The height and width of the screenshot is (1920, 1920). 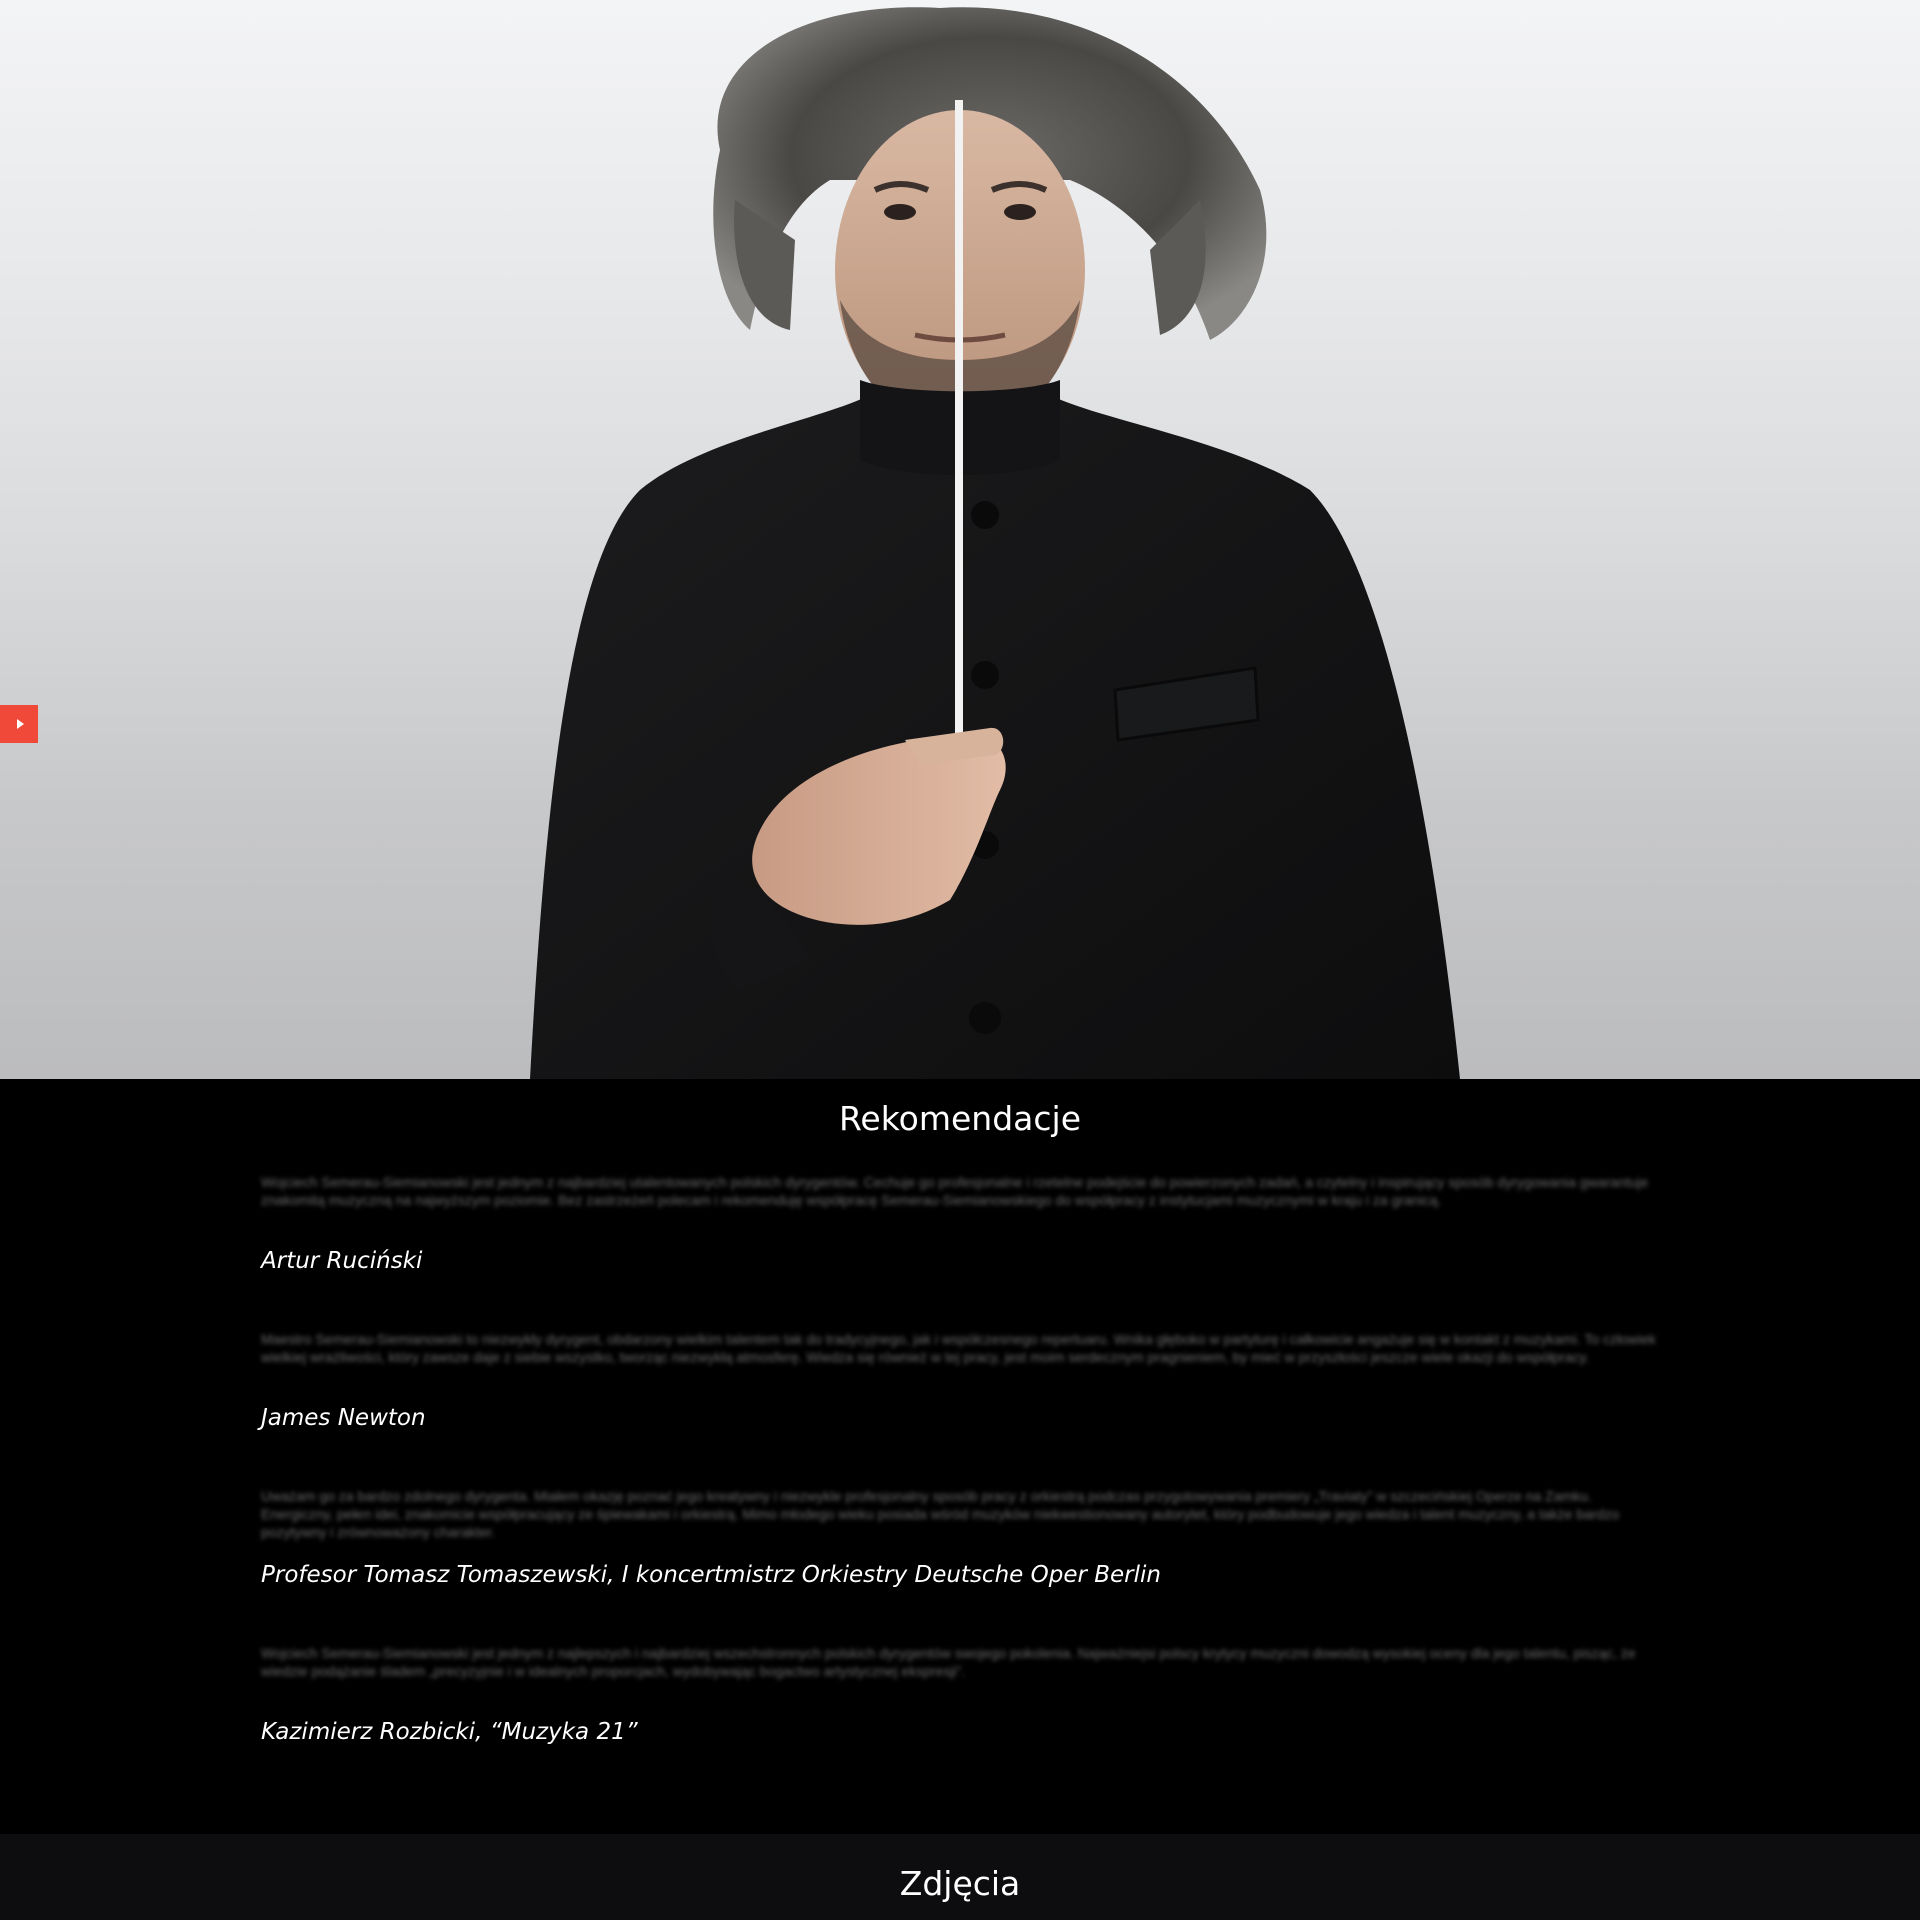 I want to click on photos-title: Zdjęcia, so click(x=960, y=1883).